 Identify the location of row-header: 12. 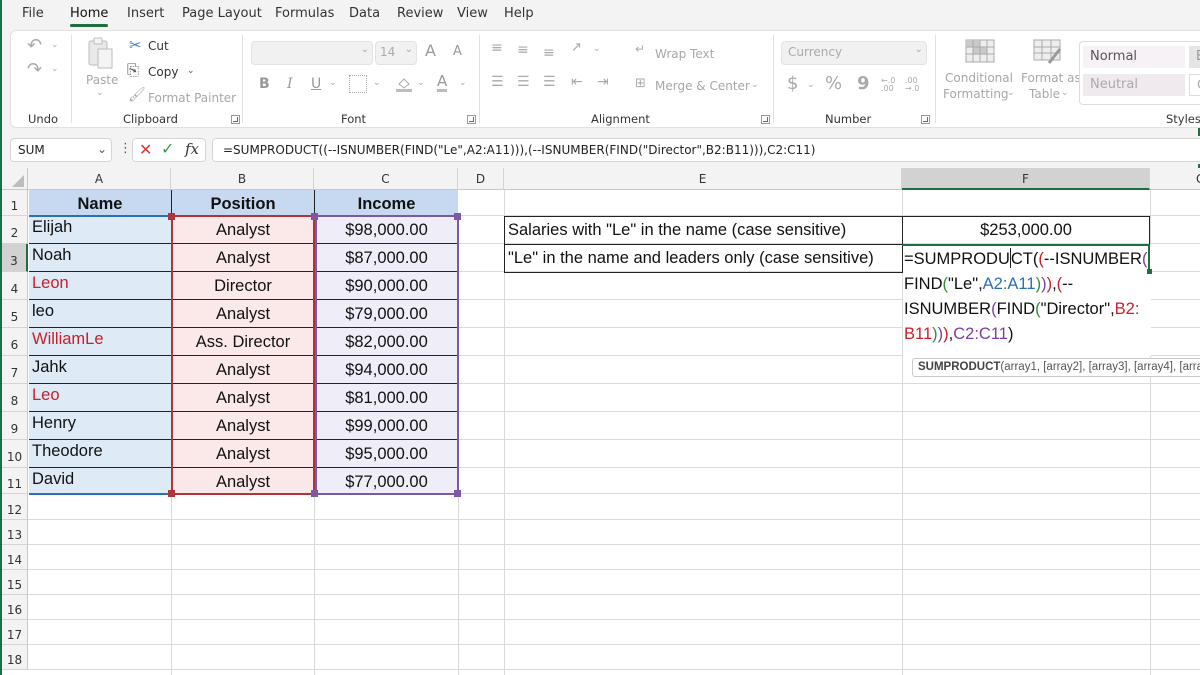
(15, 507).